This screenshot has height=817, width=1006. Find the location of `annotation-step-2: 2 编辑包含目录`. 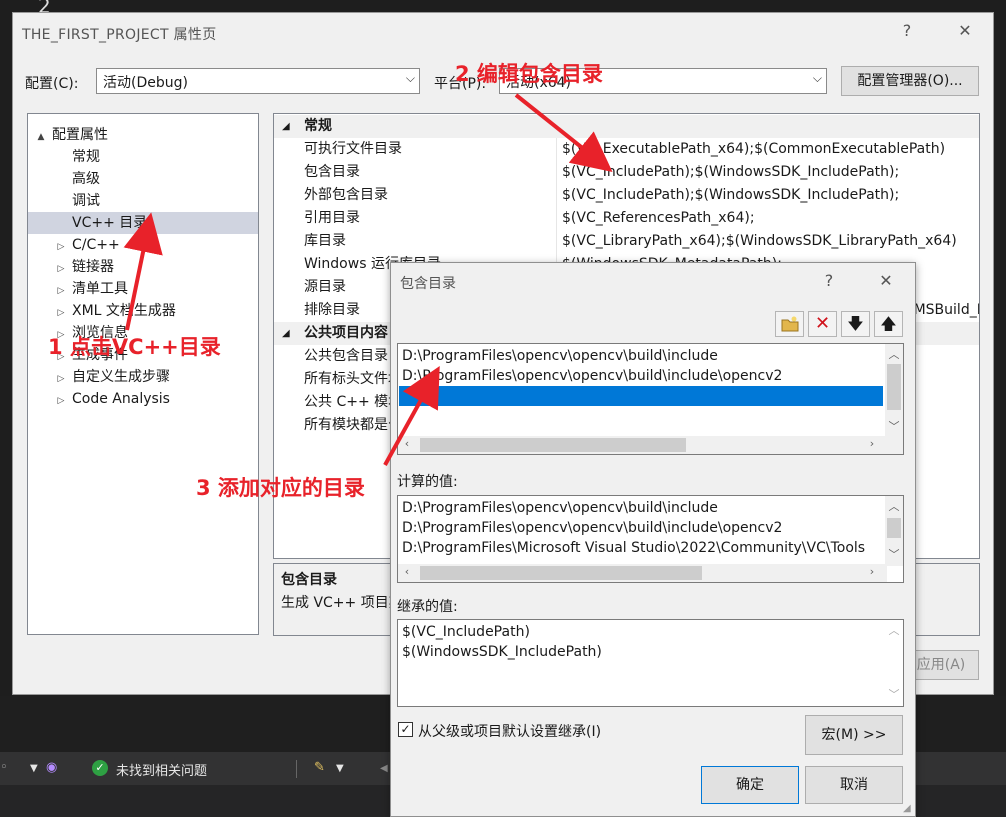

annotation-step-2: 2 编辑包含目录 is located at coordinates (529, 74).